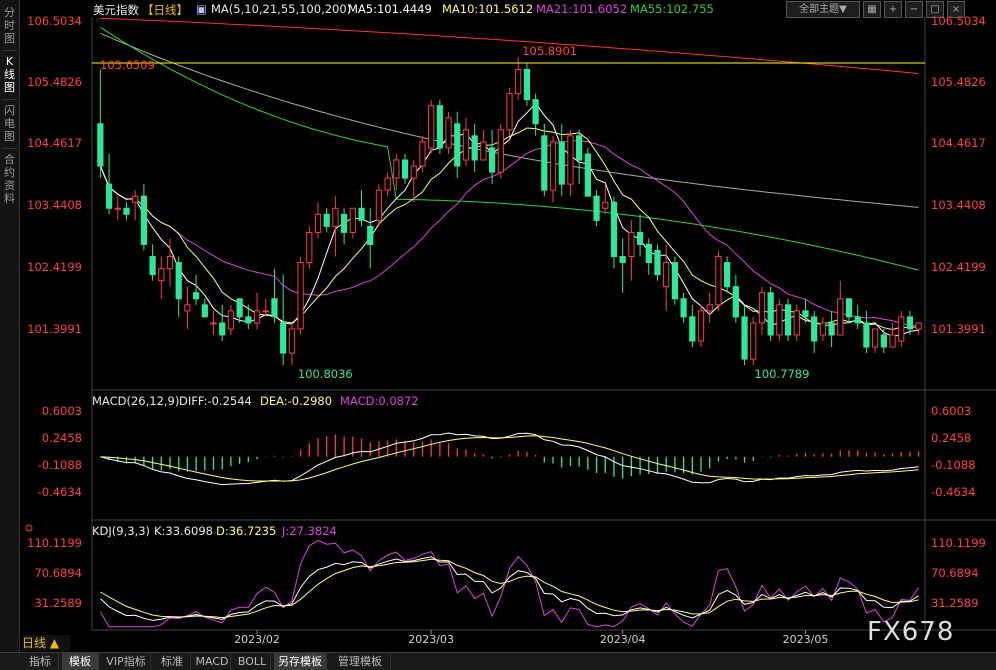 Image resolution: width=996 pixels, height=670 pixels. Describe the element at coordinates (54, 329) in the screenshot. I see `y-tick-left: 101.3991` at that location.